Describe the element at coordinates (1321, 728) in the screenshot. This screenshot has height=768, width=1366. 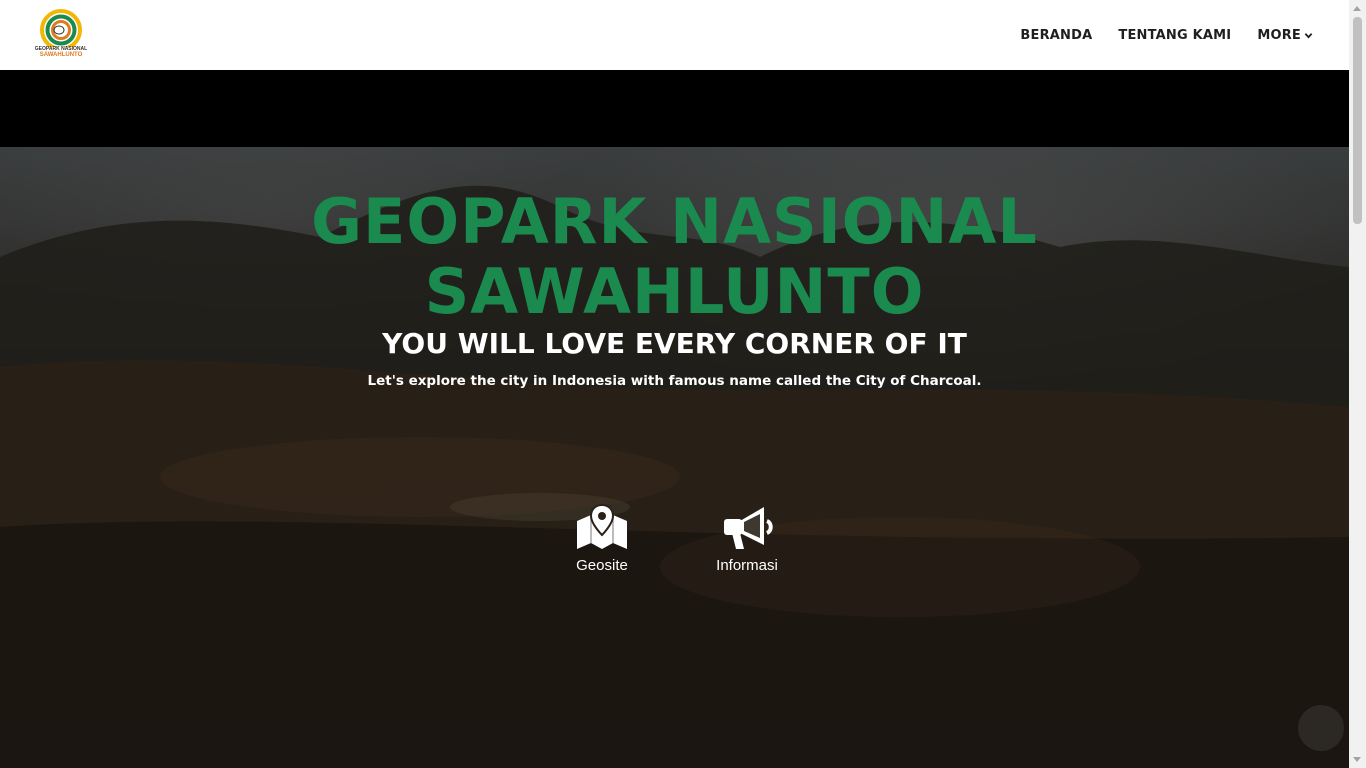
I see `floating-chat-button` at that location.